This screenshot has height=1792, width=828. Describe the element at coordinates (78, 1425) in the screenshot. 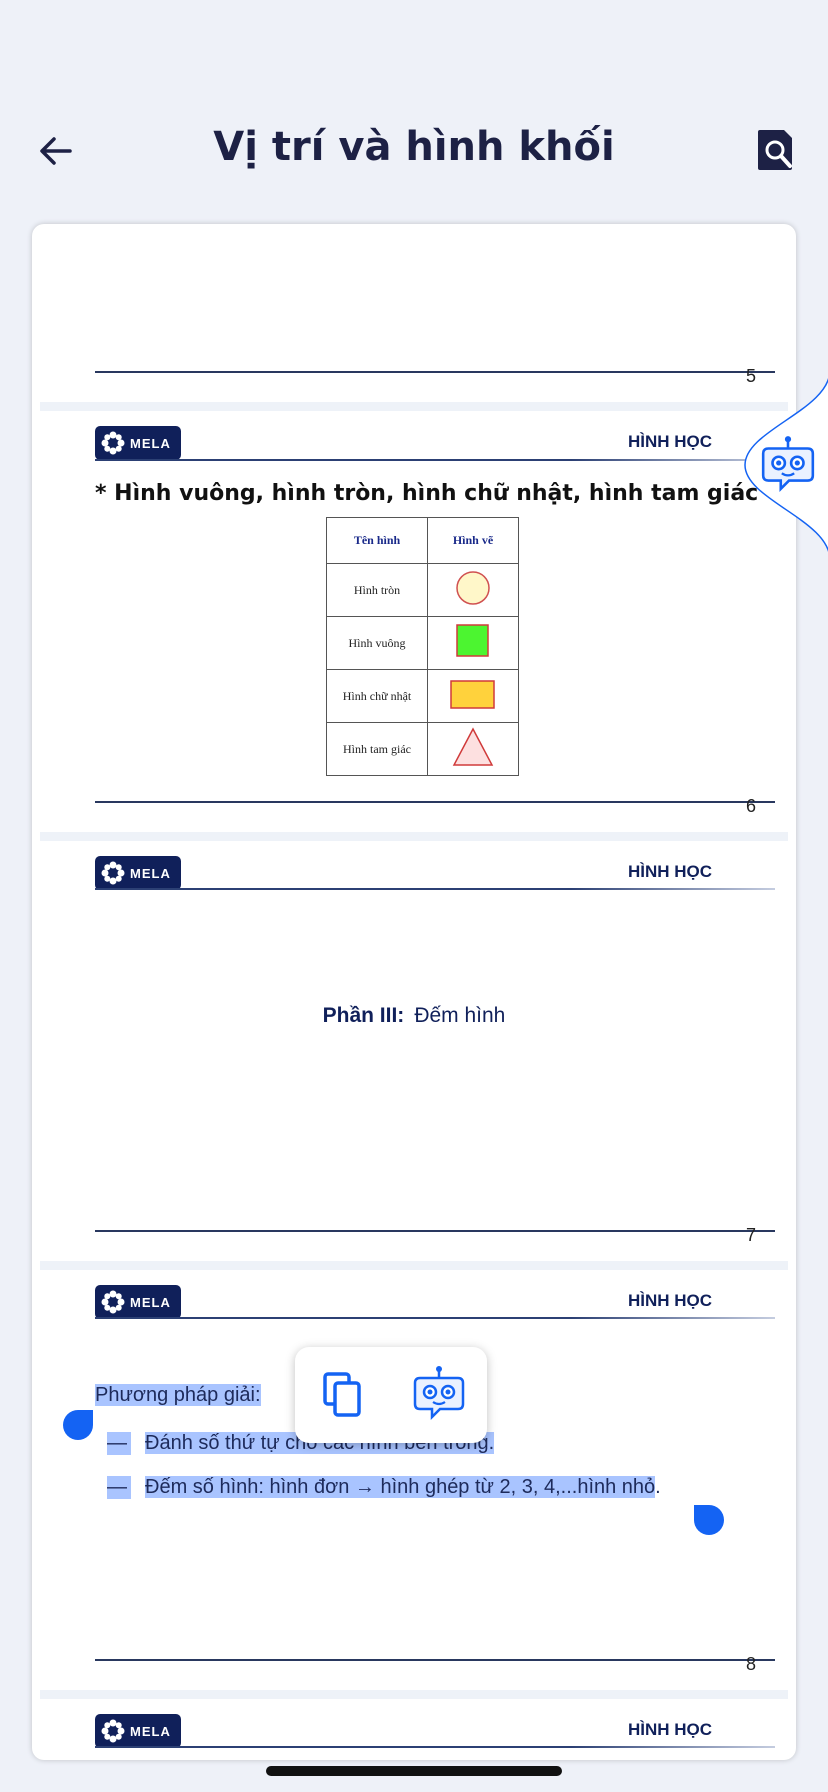

I see `selection-start-handle` at that location.